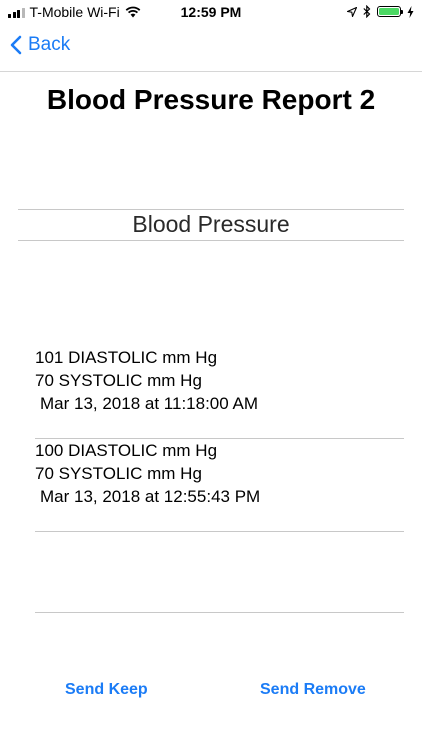  What do you see at coordinates (211, 99) in the screenshot?
I see `page-title: Blood Pressure Report 2` at bounding box center [211, 99].